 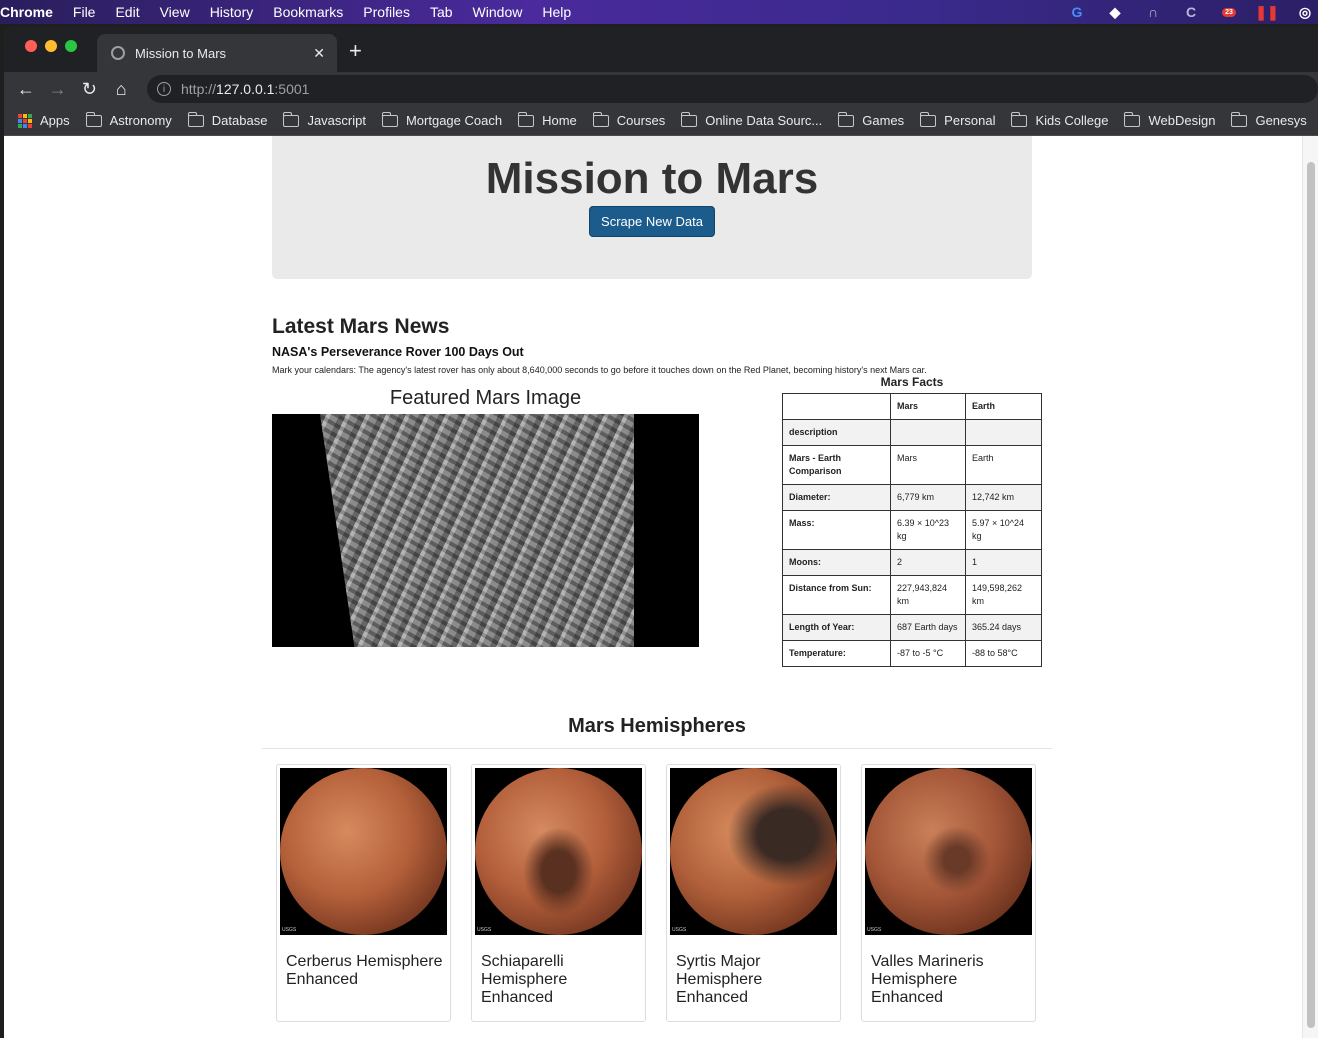 What do you see at coordinates (1305, 12) in the screenshot?
I see `user-circle-icon: ◎` at bounding box center [1305, 12].